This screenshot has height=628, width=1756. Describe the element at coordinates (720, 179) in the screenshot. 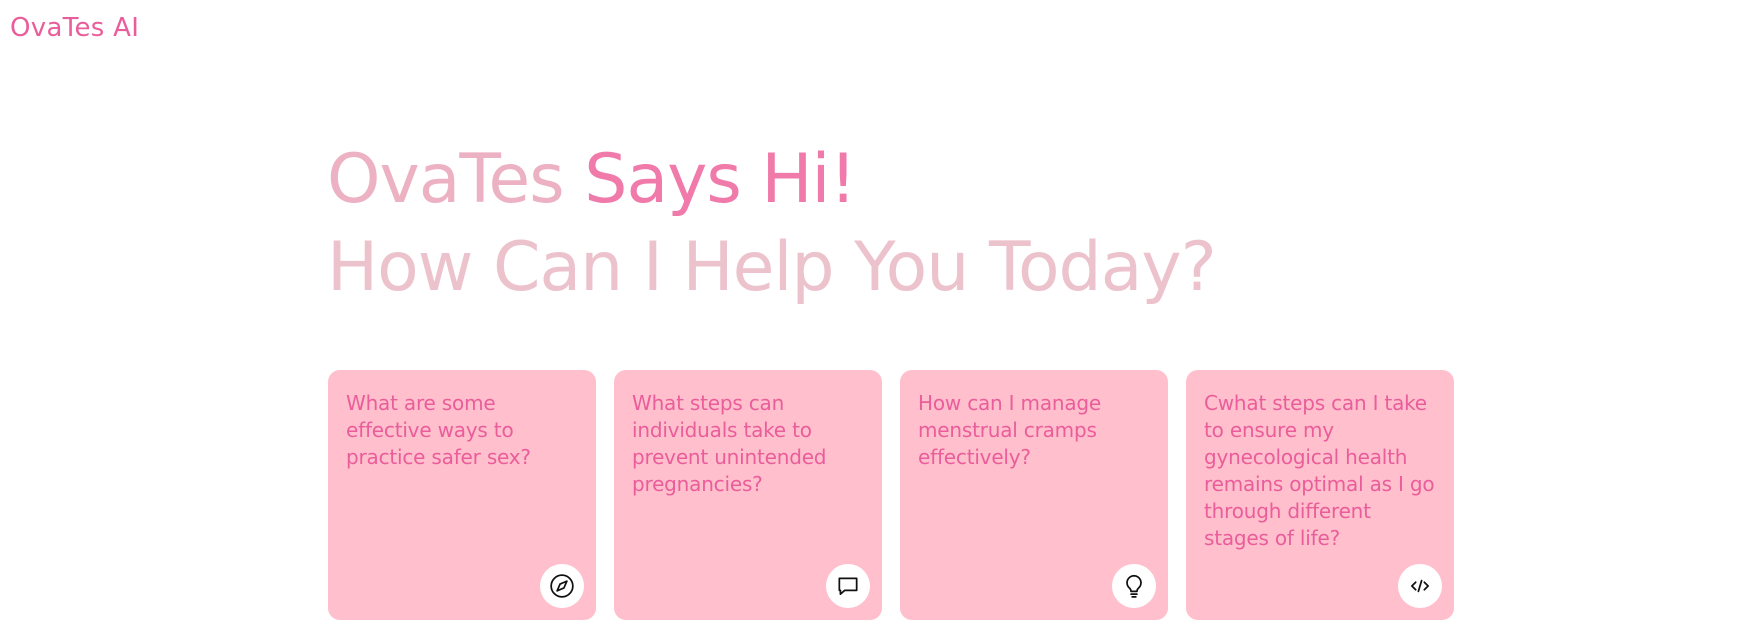

I see `greeting-title-hi: Says Hi!` at that location.